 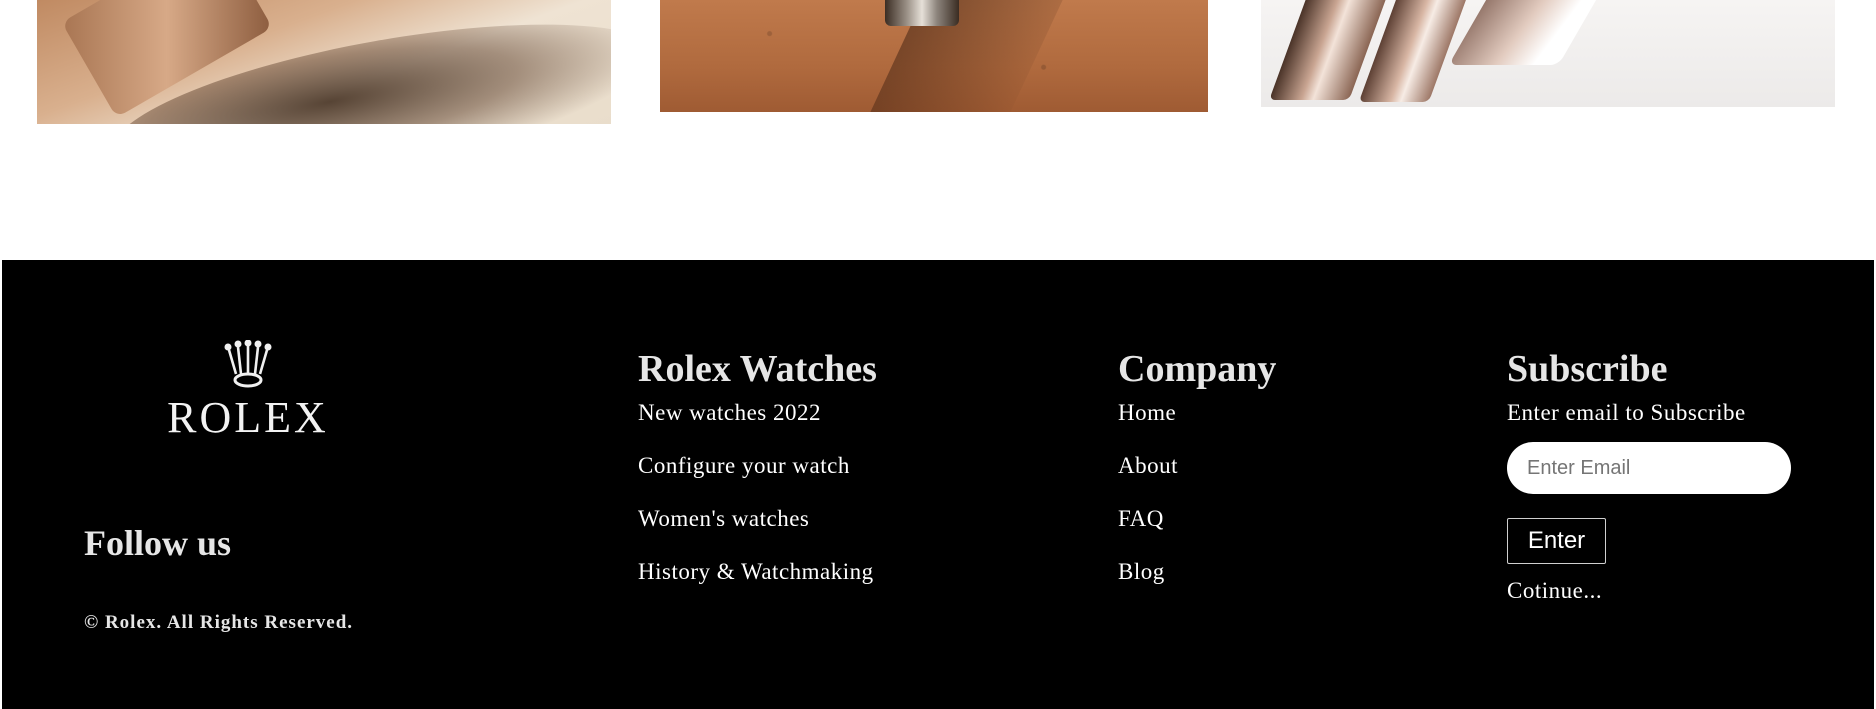 I want to click on enter-button: Enter, so click(x=1556, y=541).